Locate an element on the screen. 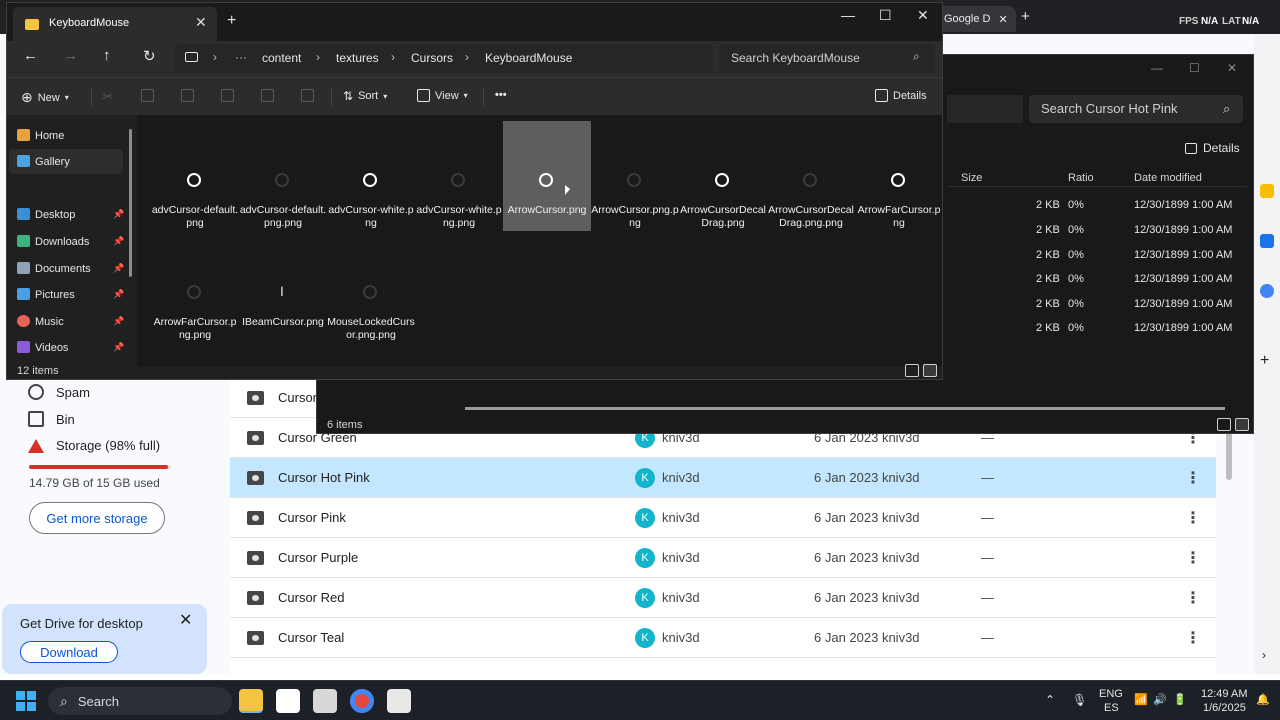  file-explorer-app-icon is located at coordinates (251, 701).